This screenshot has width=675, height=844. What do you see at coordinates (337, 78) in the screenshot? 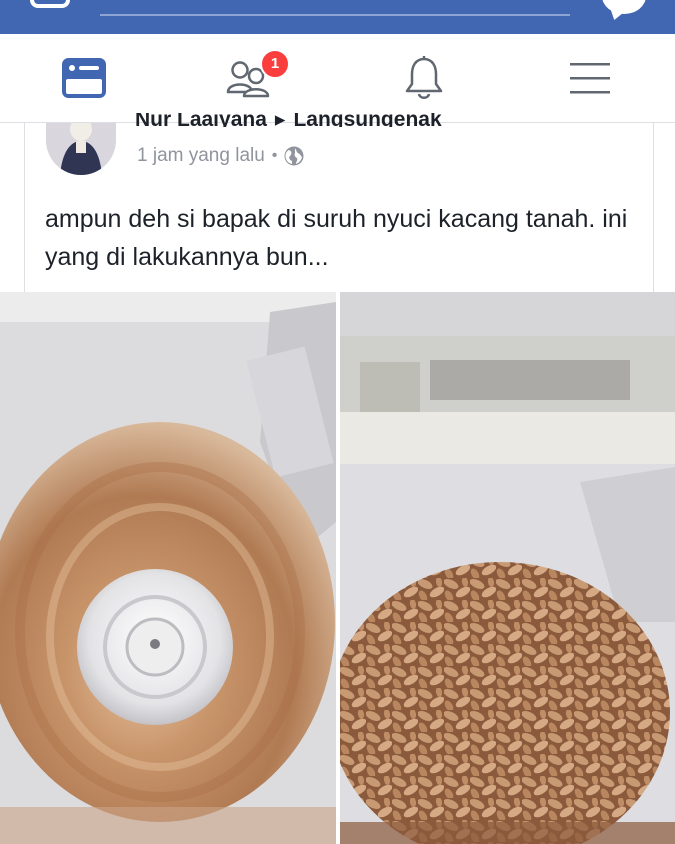
I see `nav-bar: 1` at bounding box center [337, 78].